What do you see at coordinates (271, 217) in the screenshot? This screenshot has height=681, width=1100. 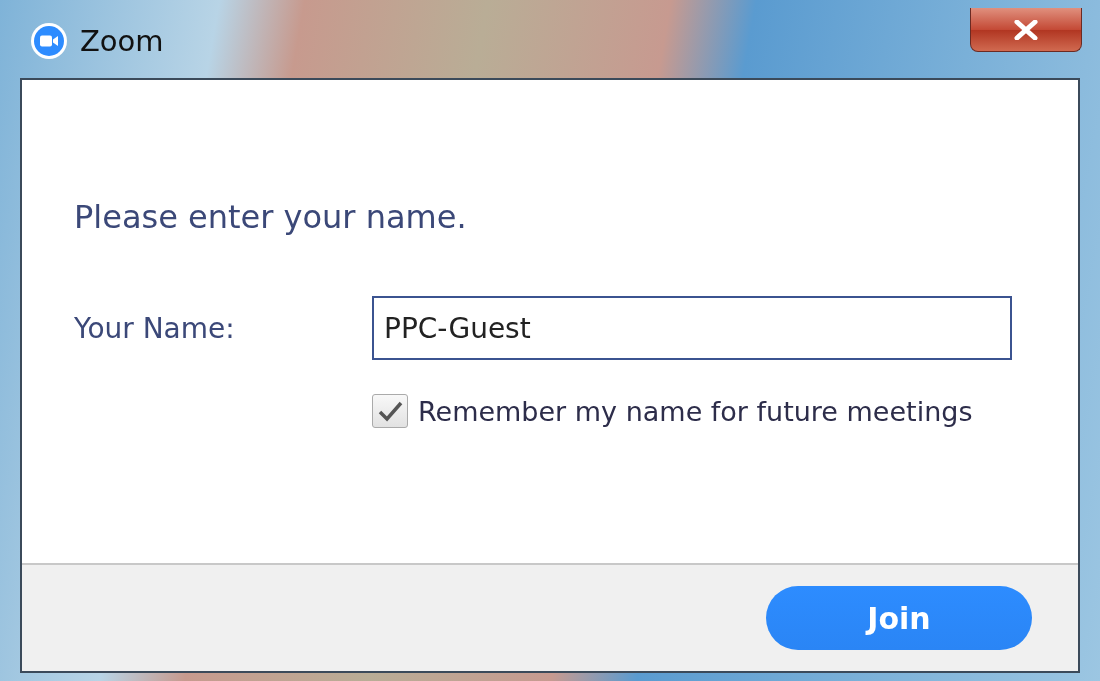 I see `prompt-text: Please enter your name.` at bounding box center [271, 217].